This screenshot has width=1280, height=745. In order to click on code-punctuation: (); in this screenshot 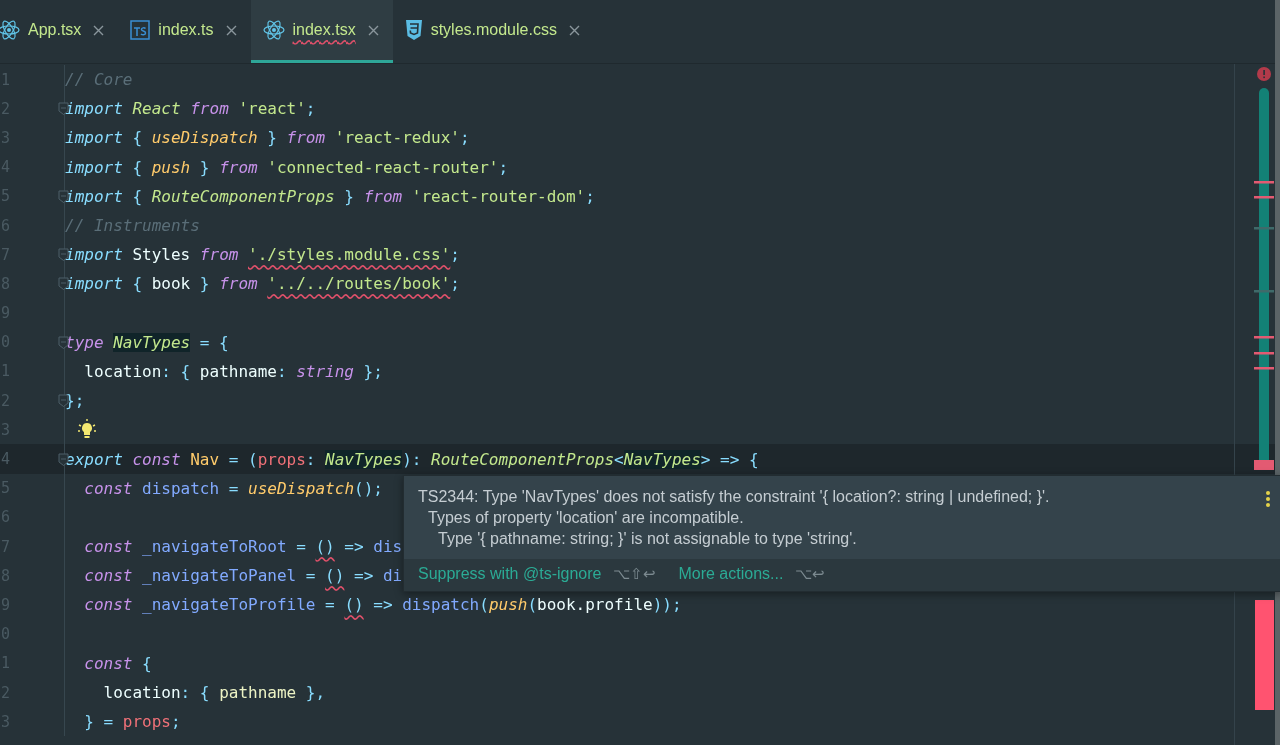, I will do `click(368, 488)`.